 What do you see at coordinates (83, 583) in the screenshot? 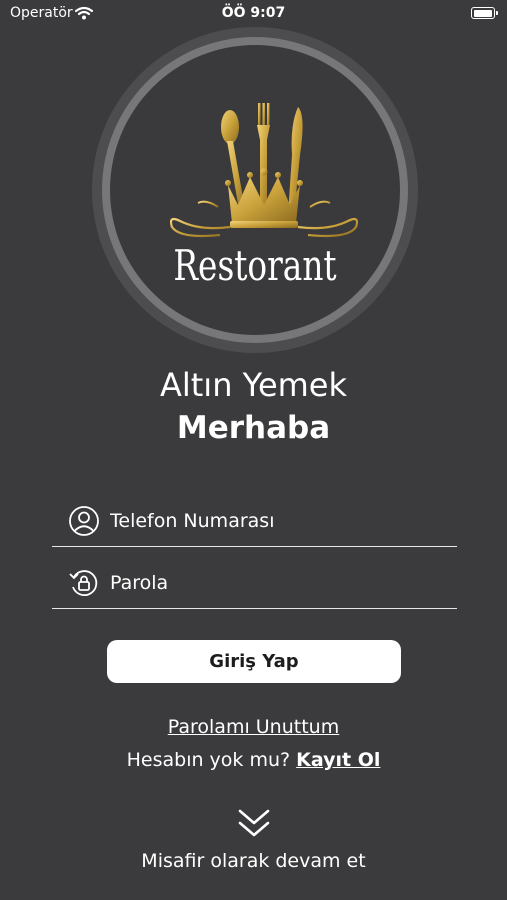
I see `lock-rotate-icon` at bounding box center [83, 583].